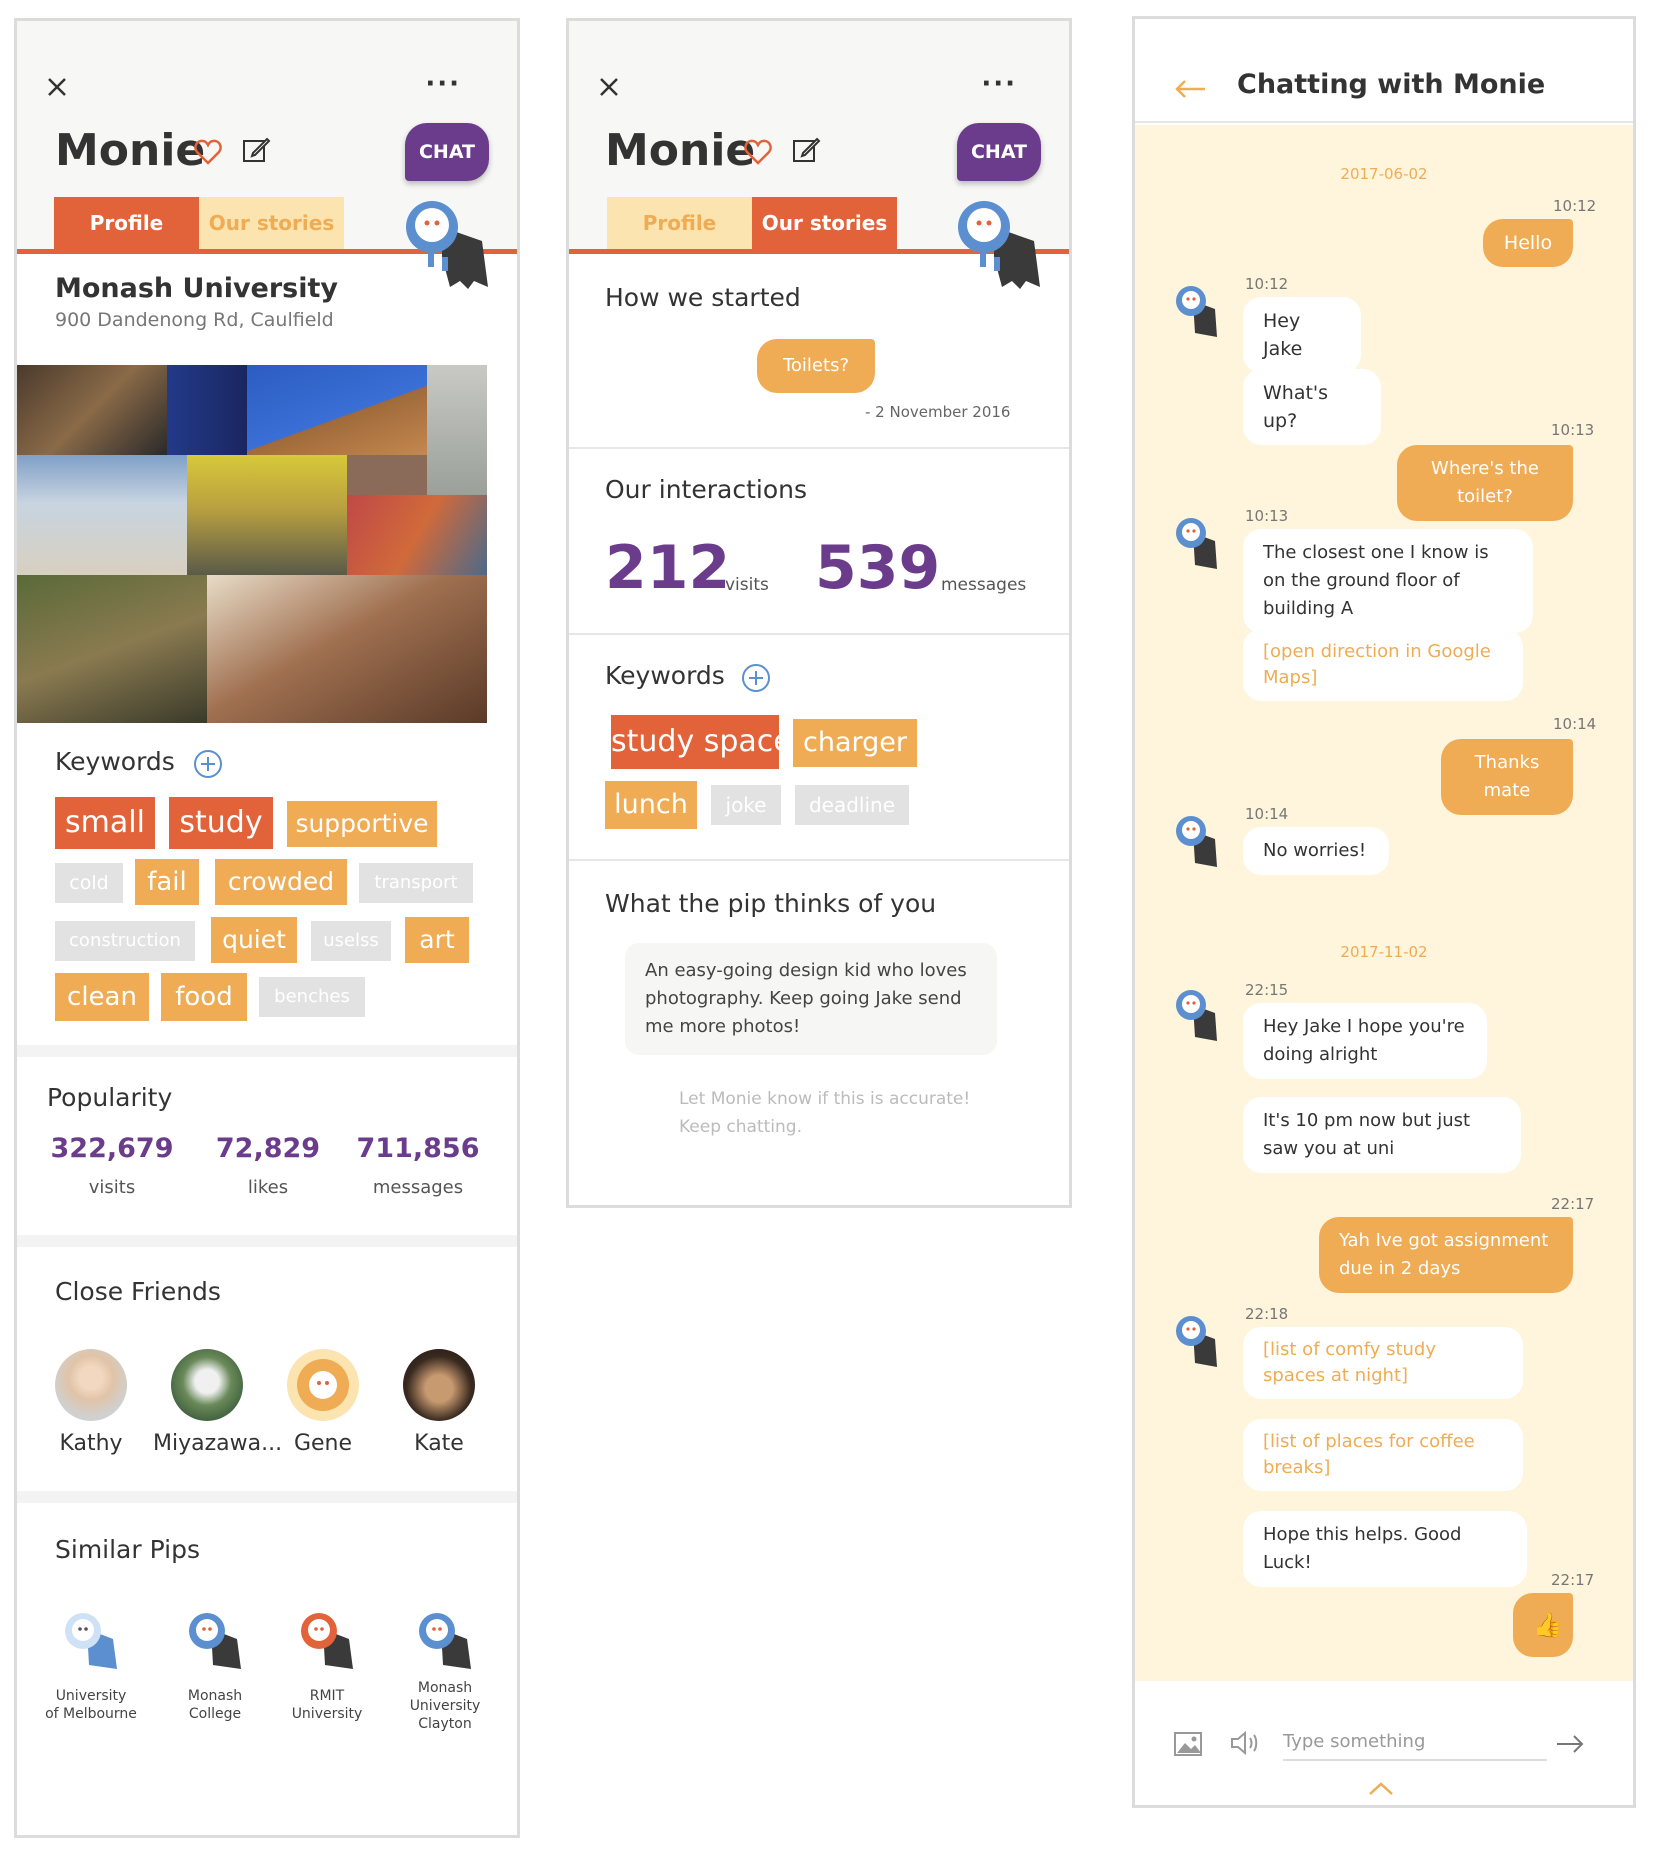 The image size is (1658, 1856). I want to click on received-message: What's up?, so click(1312, 407).